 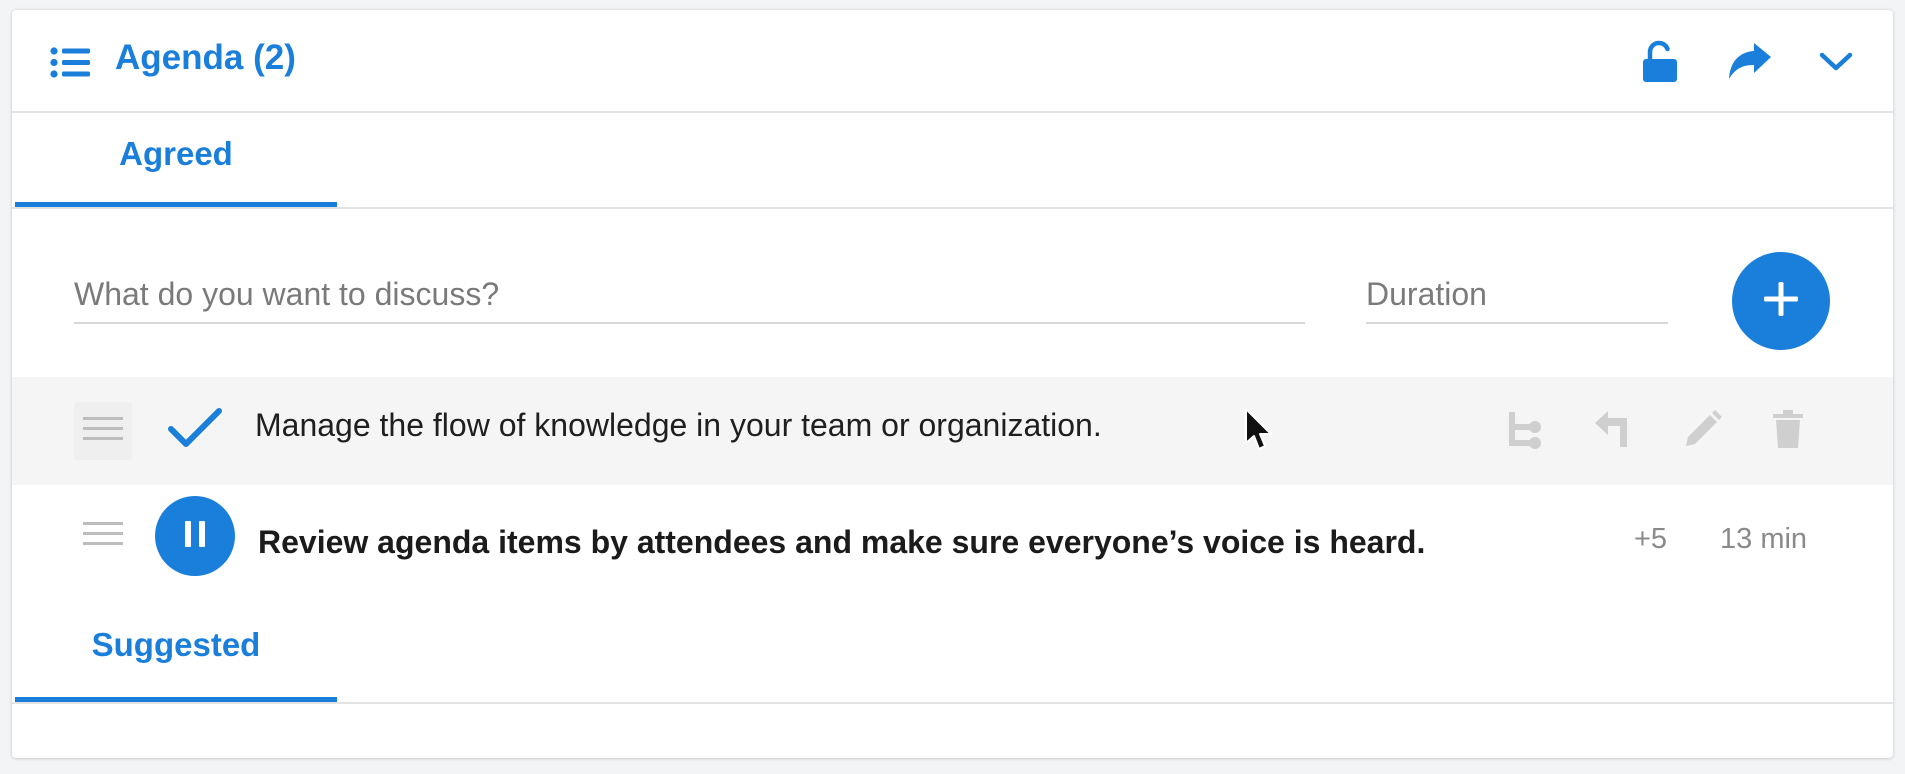 I want to click on tab-suggested-label: Suggested, so click(x=176, y=644).